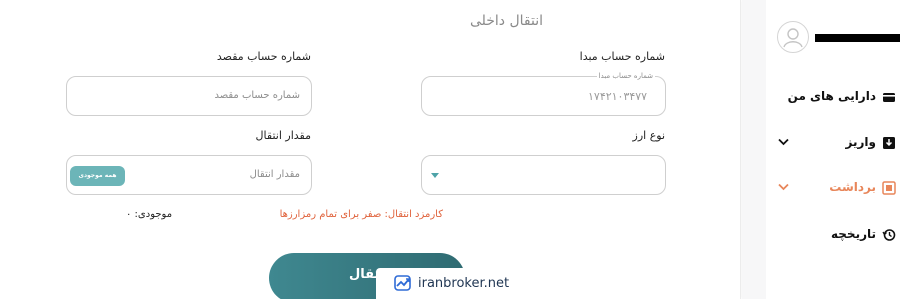 The image size is (900, 299). What do you see at coordinates (257, 95) in the screenshot?
I see `dest-account-placeholder: شماره حساب مقصد` at bounding box center [257, 95].